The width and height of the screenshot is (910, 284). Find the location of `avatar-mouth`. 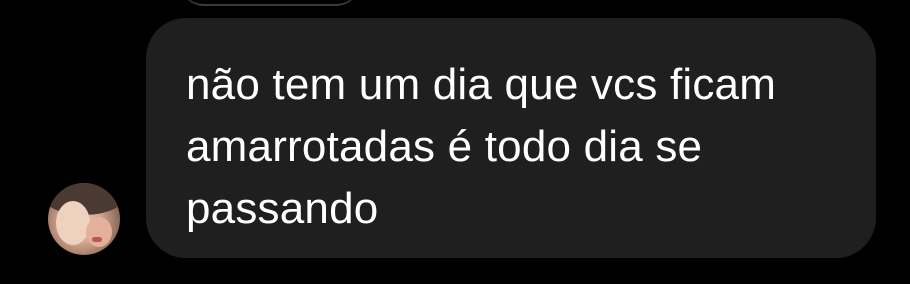

avatar-mouth is located at coordinates (97, 239).